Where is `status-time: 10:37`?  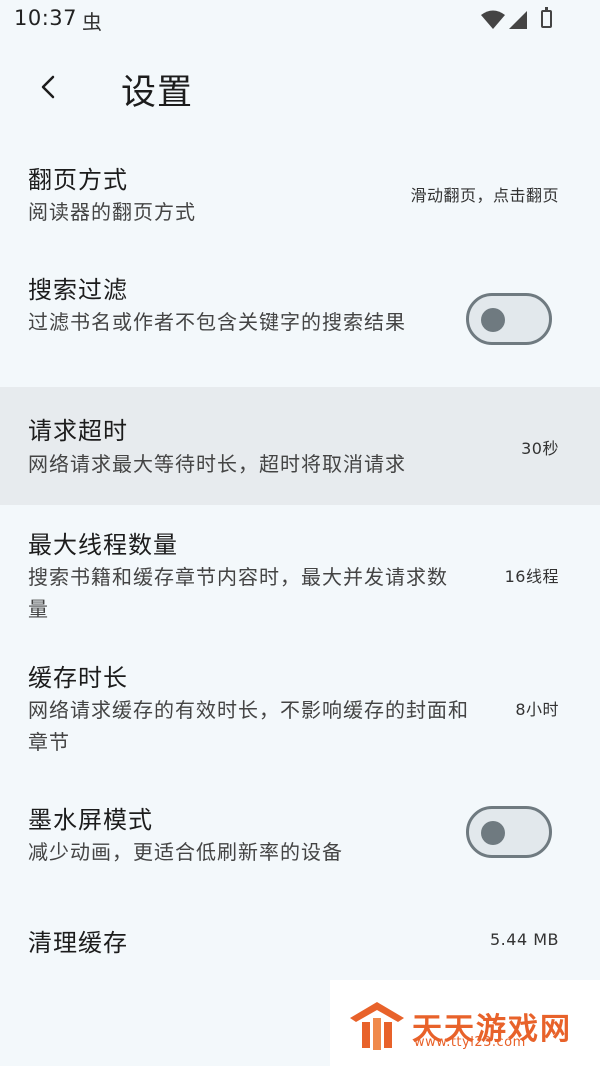 status-time: 10:37 is located at coordinates (46, 18).